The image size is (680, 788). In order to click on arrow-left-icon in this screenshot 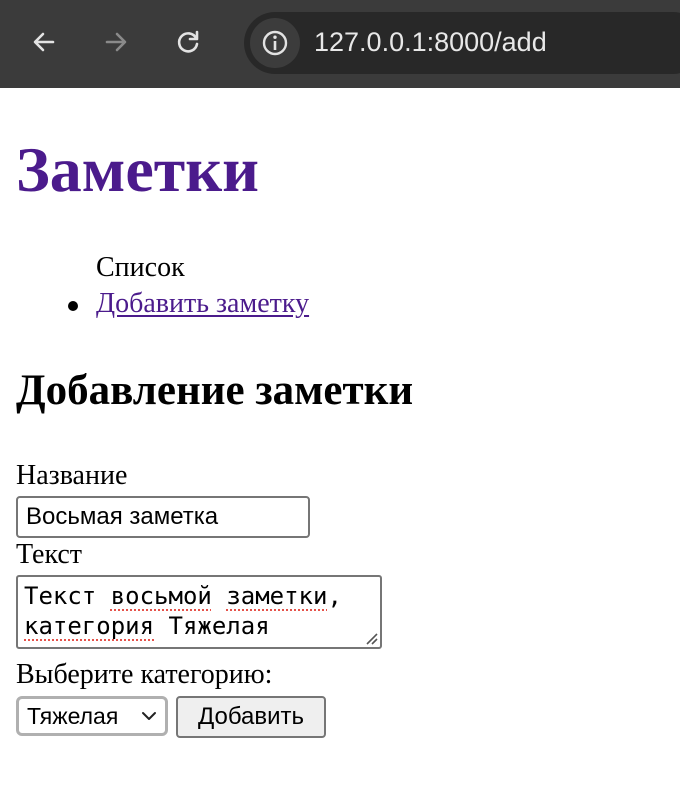, I will do `click(44, 42)`.